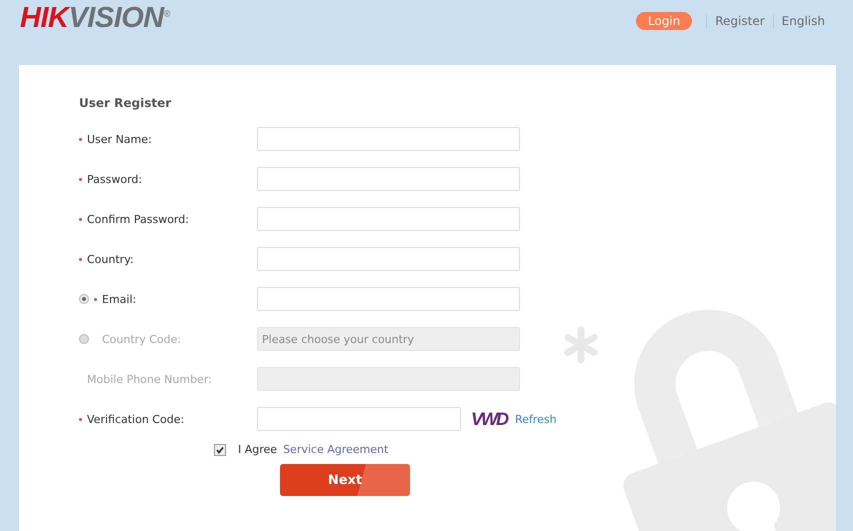 This screenshot has height=531, width=853. What do you see at coordinates (345, 480) in the screenshot?
I see `next-button: Next` at bounding box center [345, 480].